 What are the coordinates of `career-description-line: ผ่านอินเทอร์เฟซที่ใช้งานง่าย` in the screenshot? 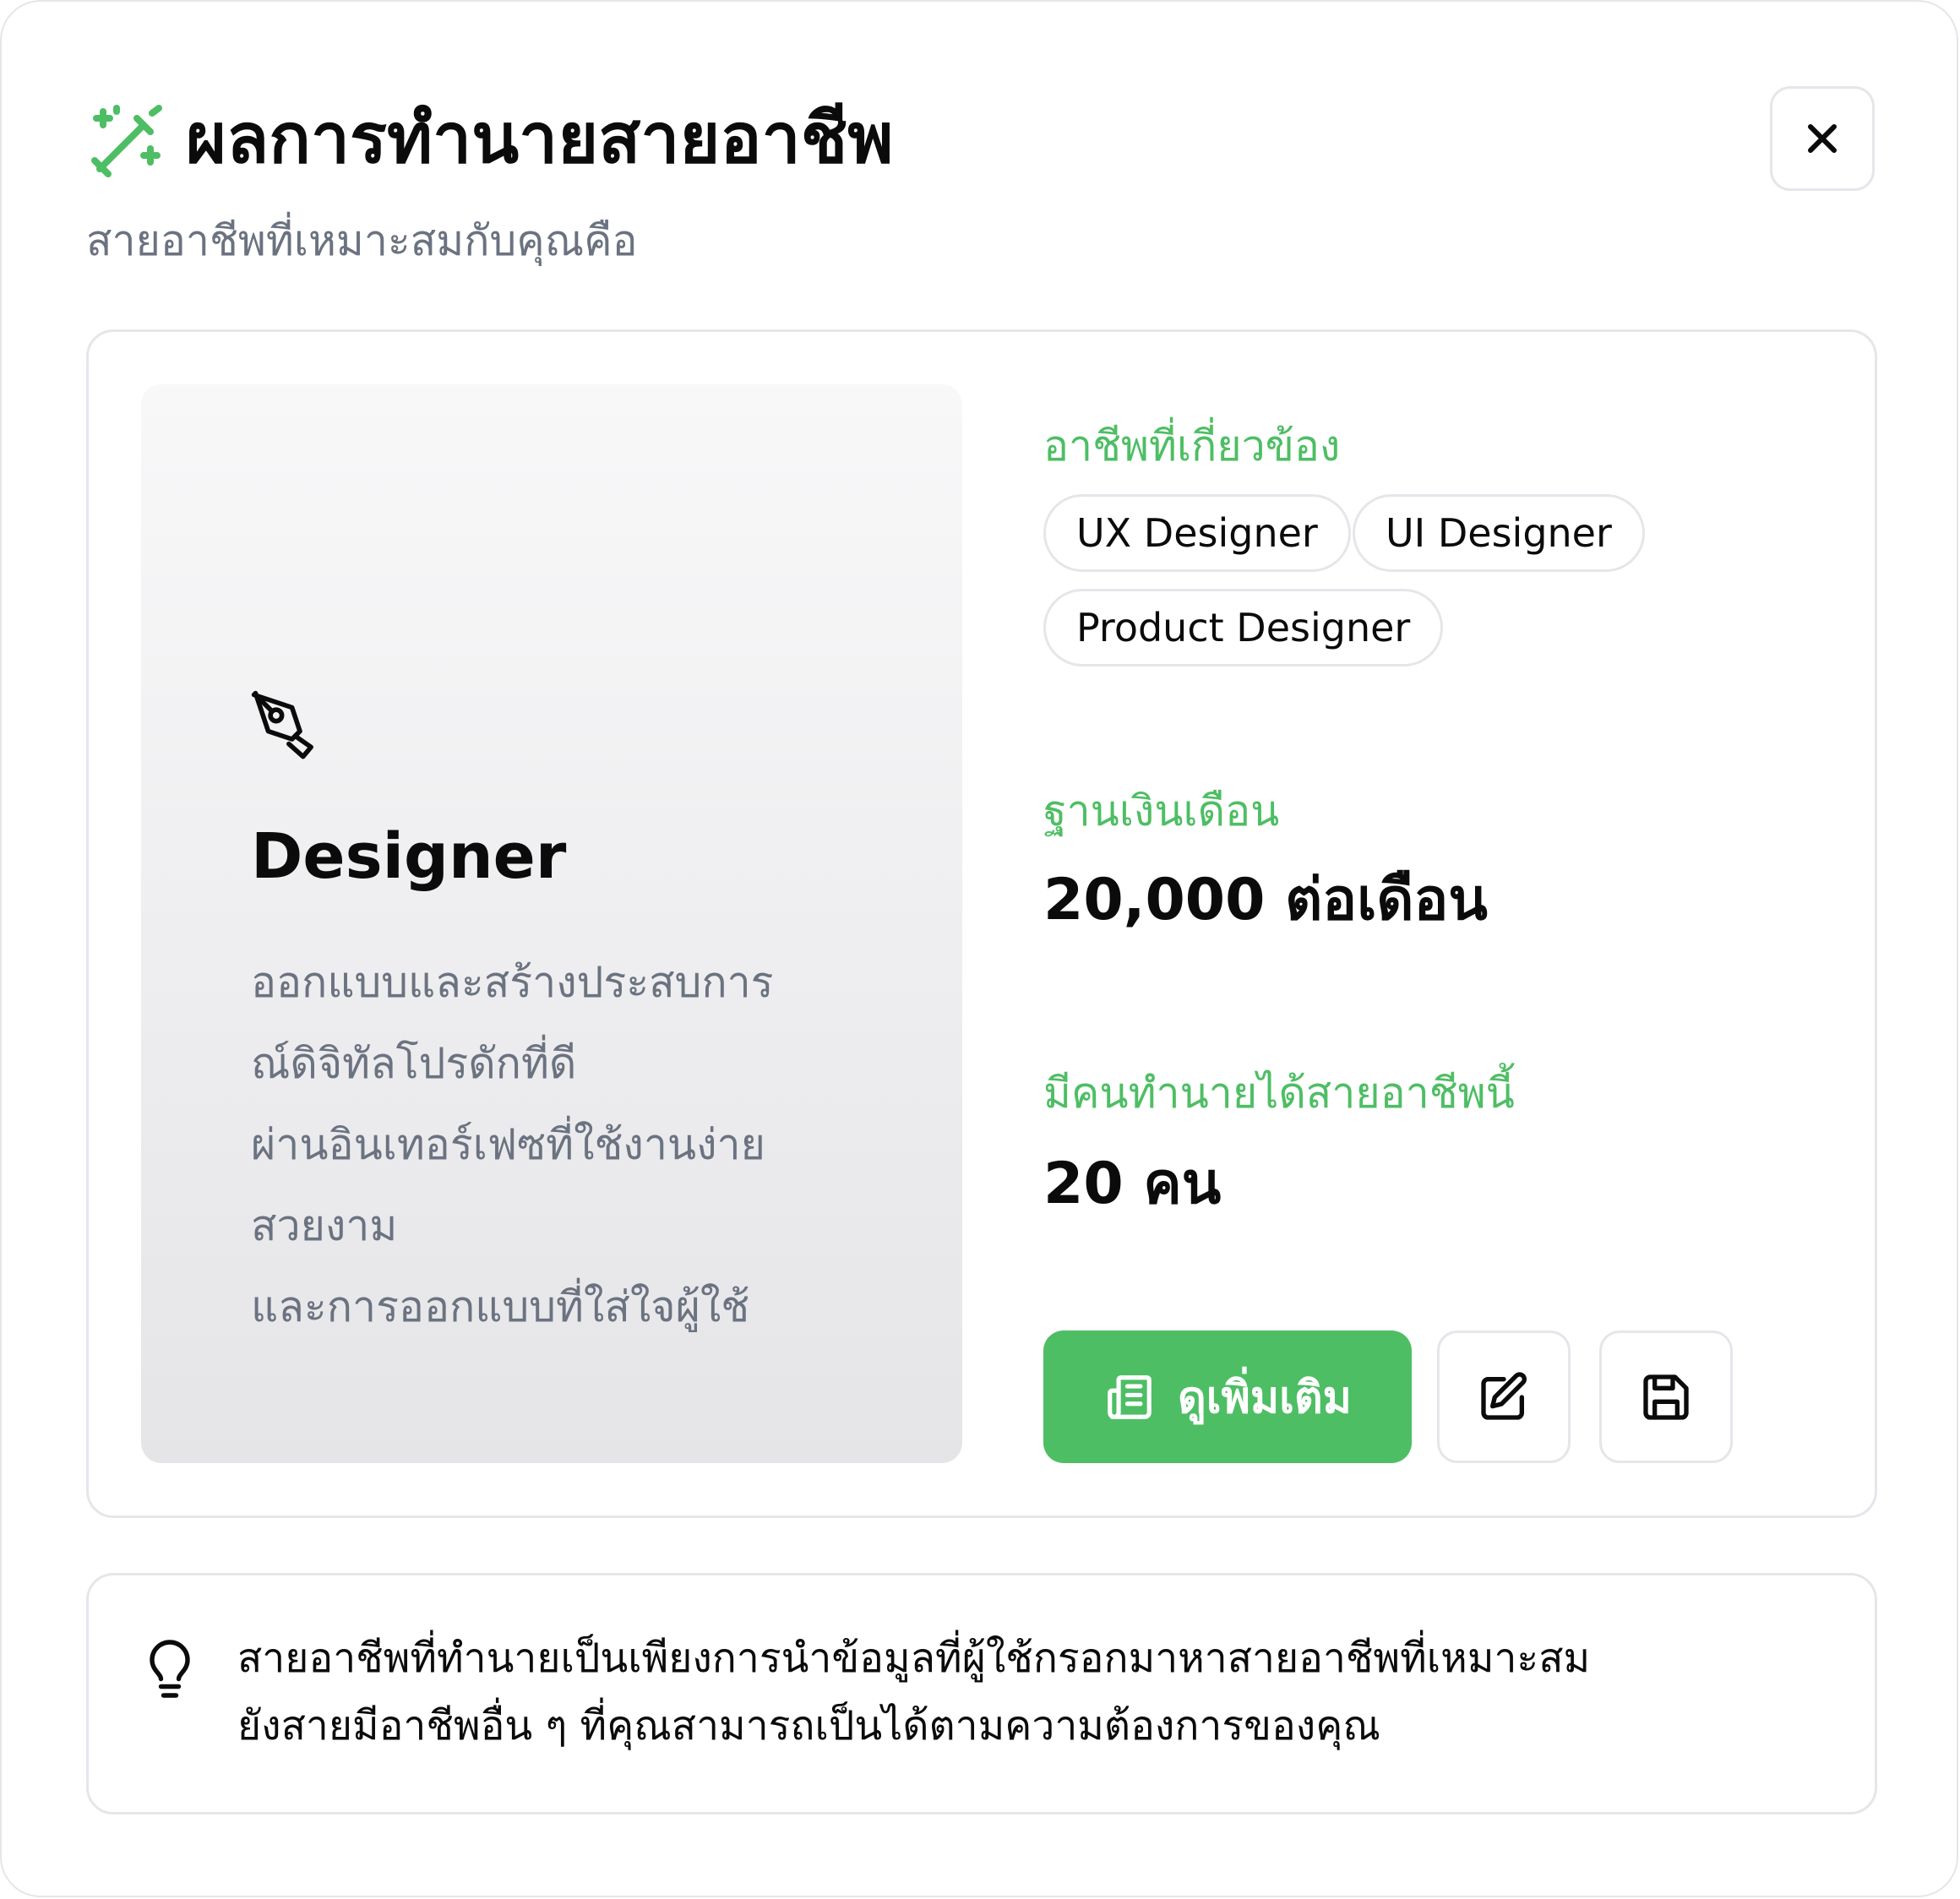 It's located at (508, 1144).